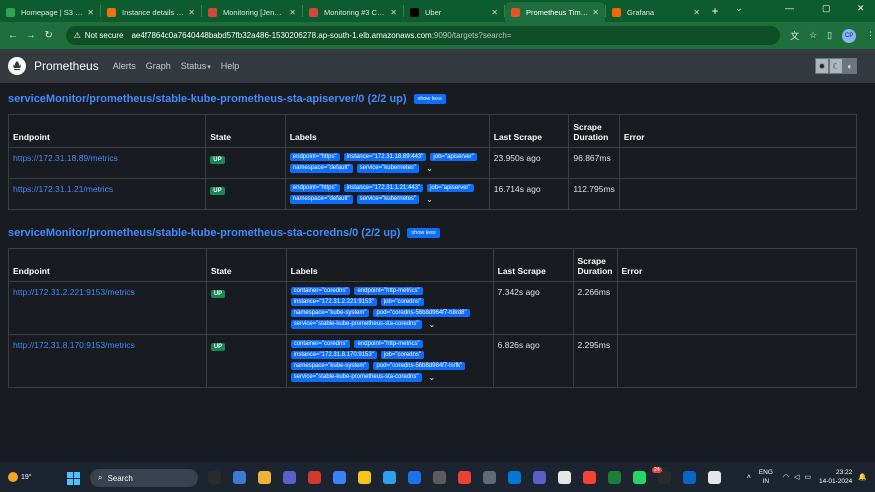 The width and height of the screenshot is (875, 492). Describe the element at coordinates (388, 168) in the screenshot. I see `label-badge: service="kubernetes"` at that location.